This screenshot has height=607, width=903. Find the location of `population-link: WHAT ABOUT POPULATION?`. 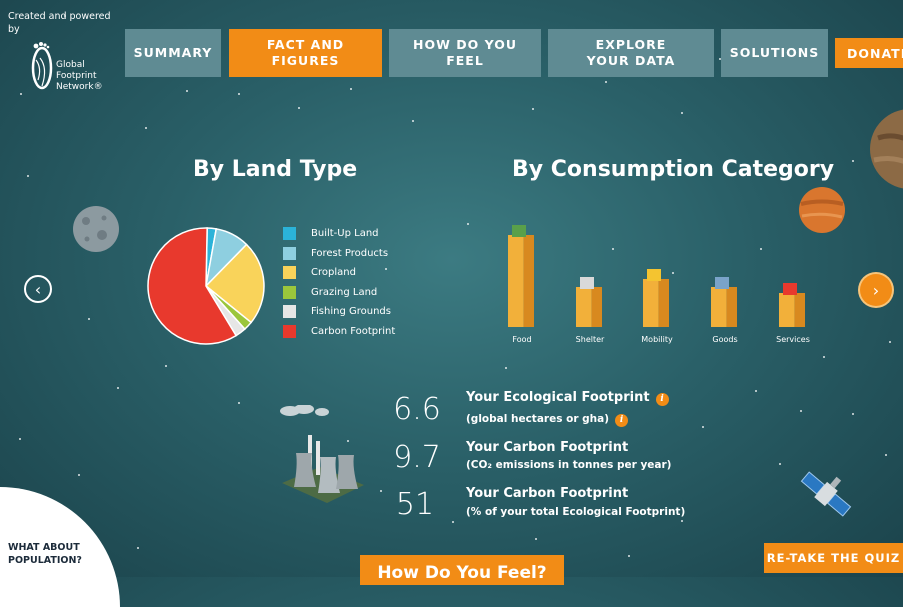

population-link: WHAT ABOUT POPULATION? is located at coordinates (58, 554).